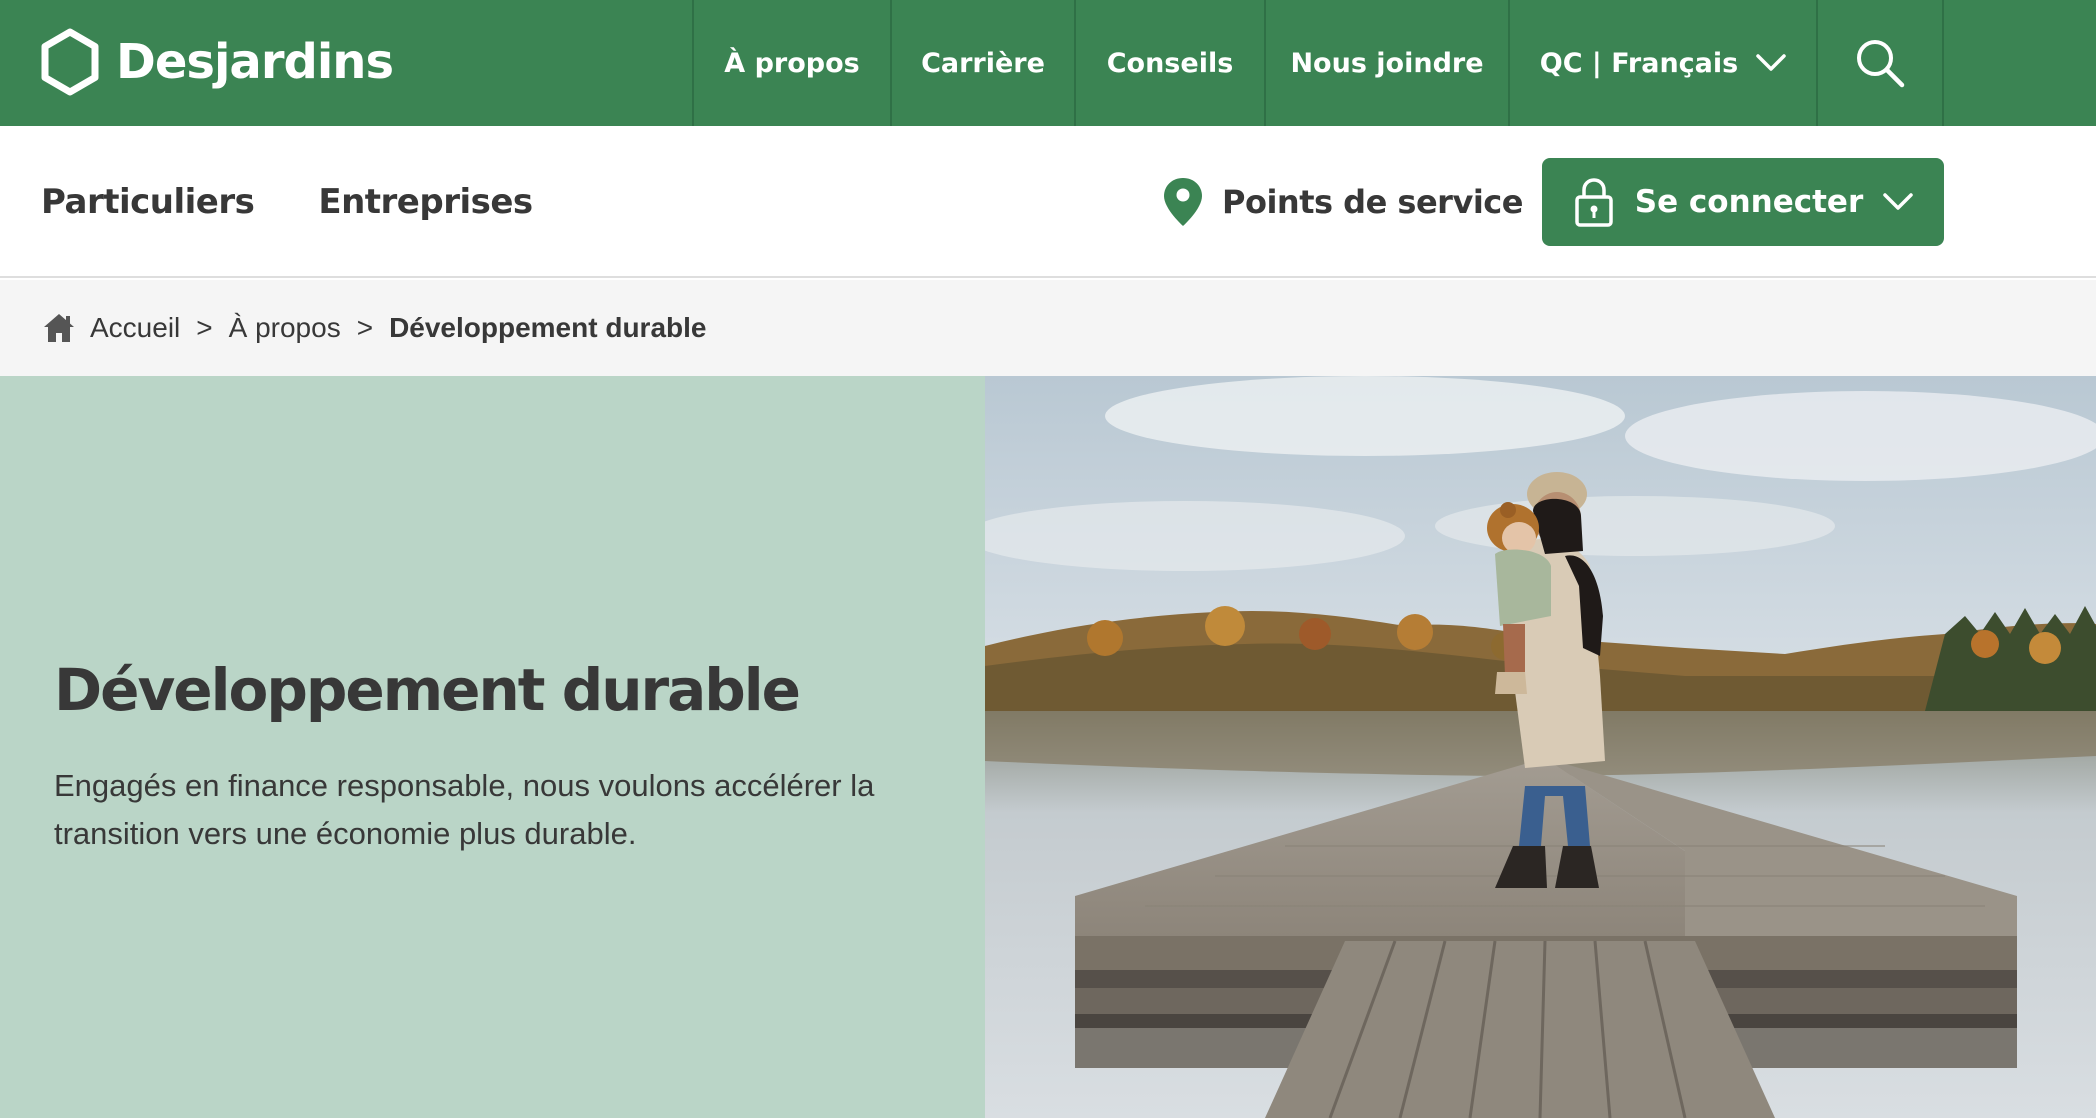 The width and height of the screenshot is (2096, 1118). I want to click on topnav-label: Conseils, so click(1170, 63).